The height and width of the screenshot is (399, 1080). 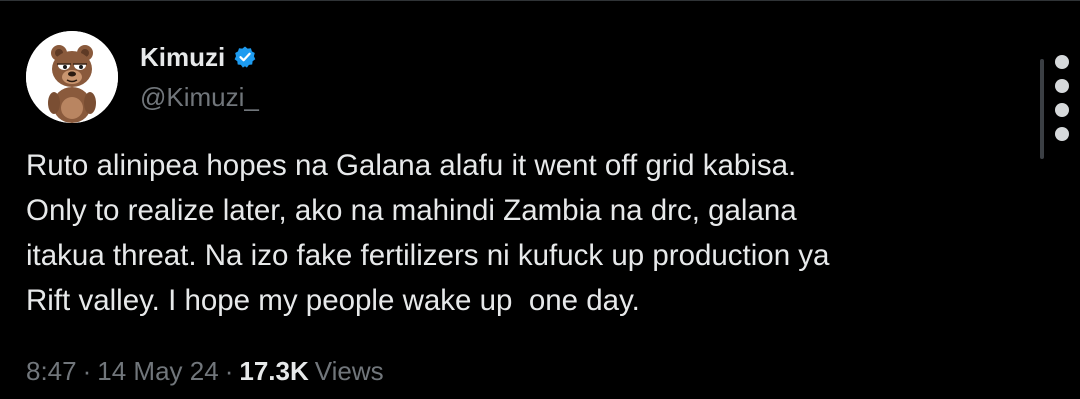 What do you see at coordinates (199, 97) in the screenshot?
I see `author-handle: @Kimuzi_` at bounding box center [199, 97].